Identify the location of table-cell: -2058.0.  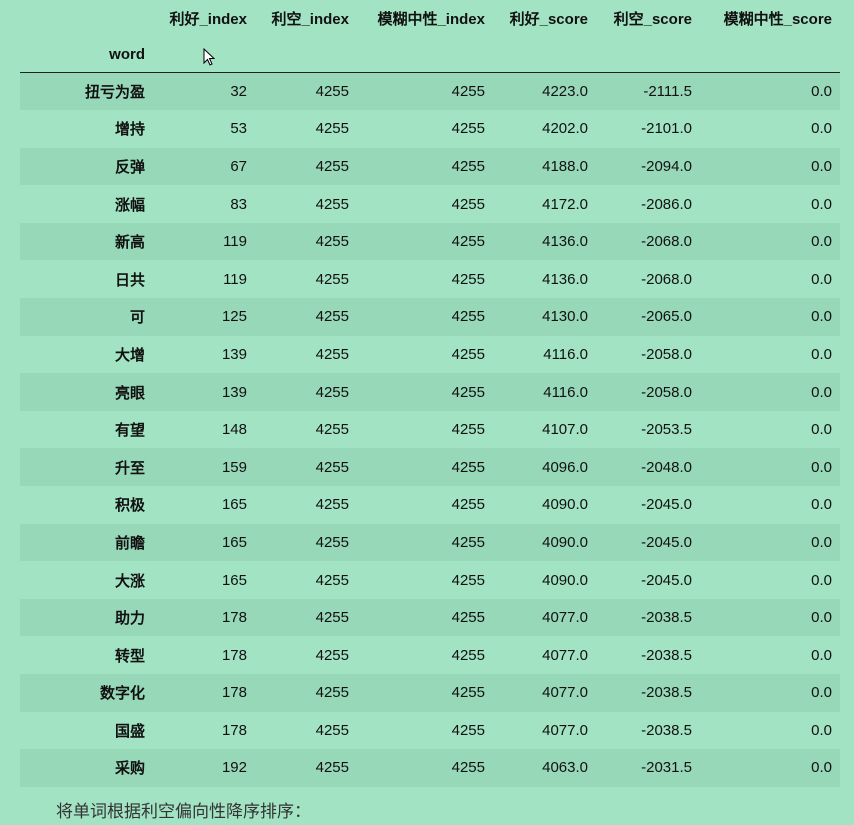
(666, 354).